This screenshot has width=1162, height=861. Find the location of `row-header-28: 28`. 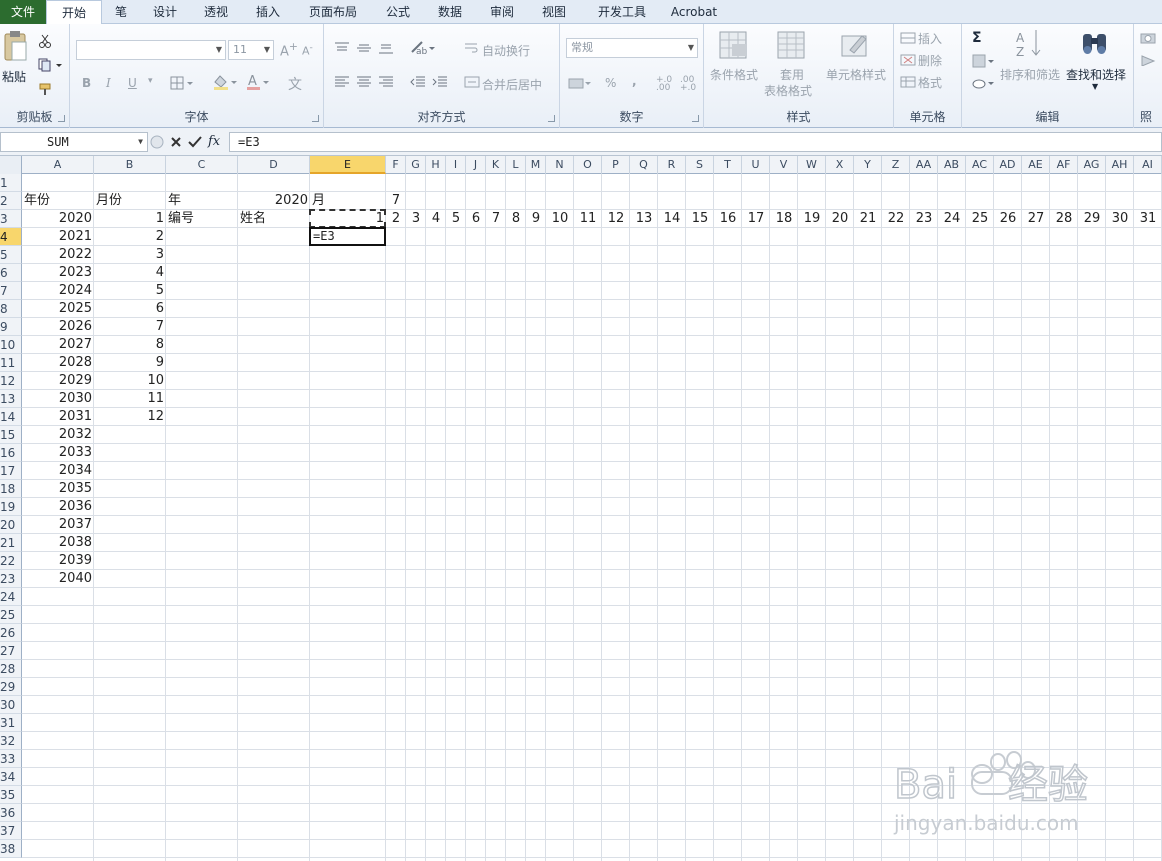

row-header-28: 28 is located at coordinates (11, 669).